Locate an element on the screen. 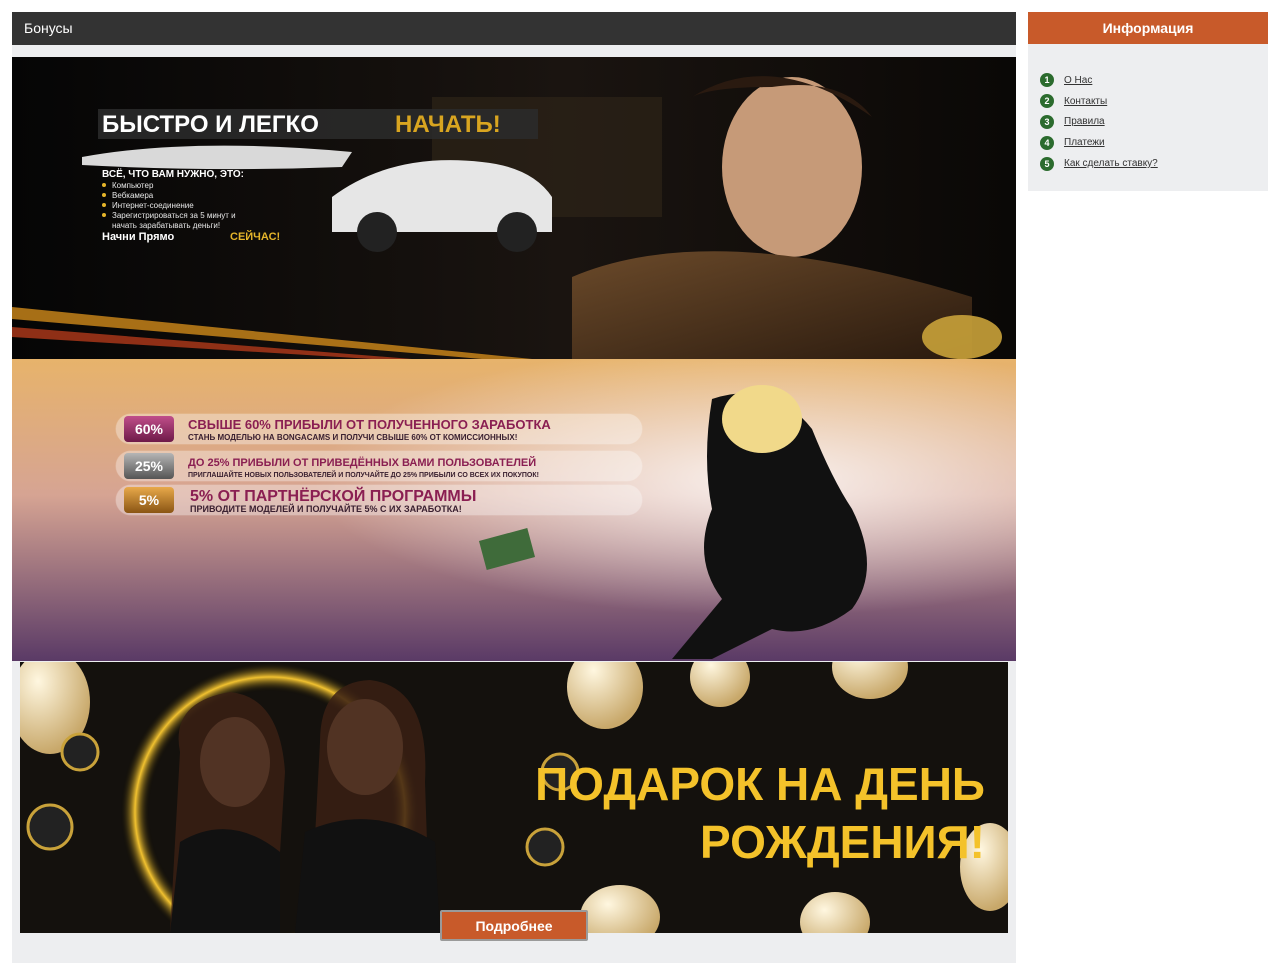 The height and width of the screenshot is (963, 1280). number-badge: 2 is located at coordinates (1047, 101).